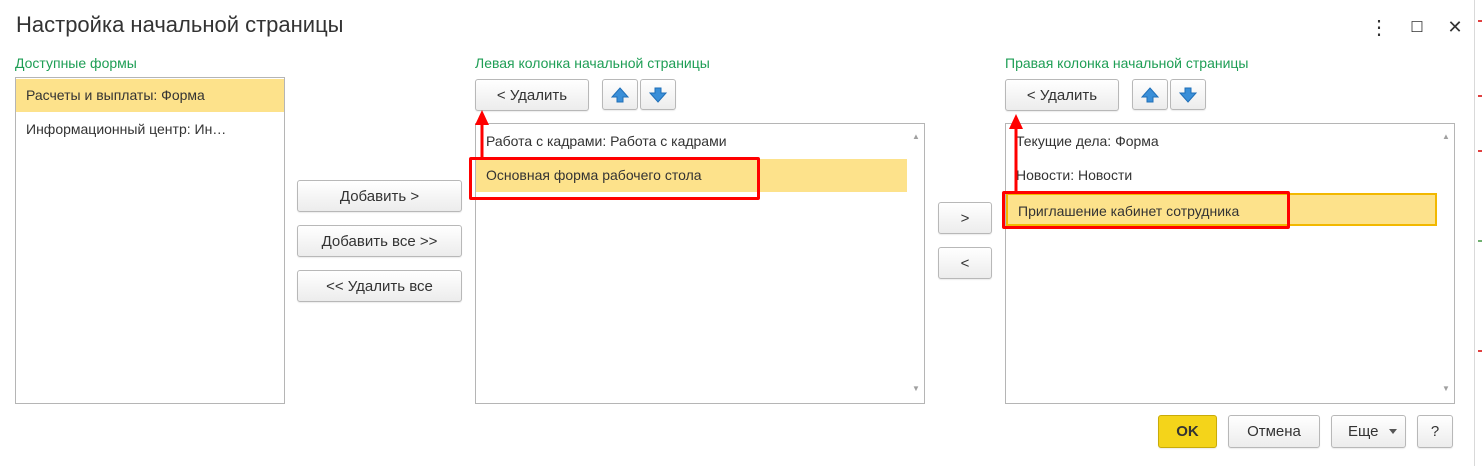 This screenshot has width=1484, height=466. What do you see at coordinates (965, 263) in the screenshot?
I see `move-left-button: <` at bounding box center [965, 263].